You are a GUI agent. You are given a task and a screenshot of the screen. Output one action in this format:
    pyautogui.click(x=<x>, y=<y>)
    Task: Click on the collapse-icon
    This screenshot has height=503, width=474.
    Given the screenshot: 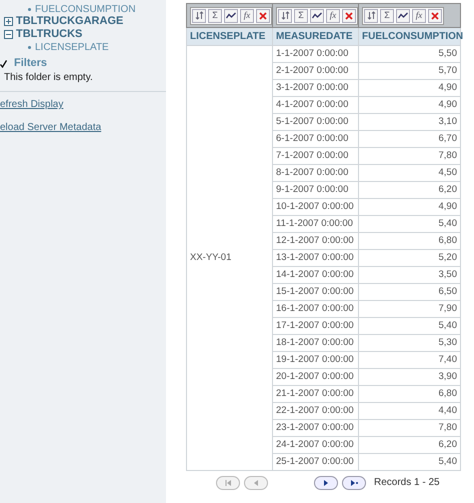 What is the action you would take?
    pyautogui.click(x=8, y=34)
    